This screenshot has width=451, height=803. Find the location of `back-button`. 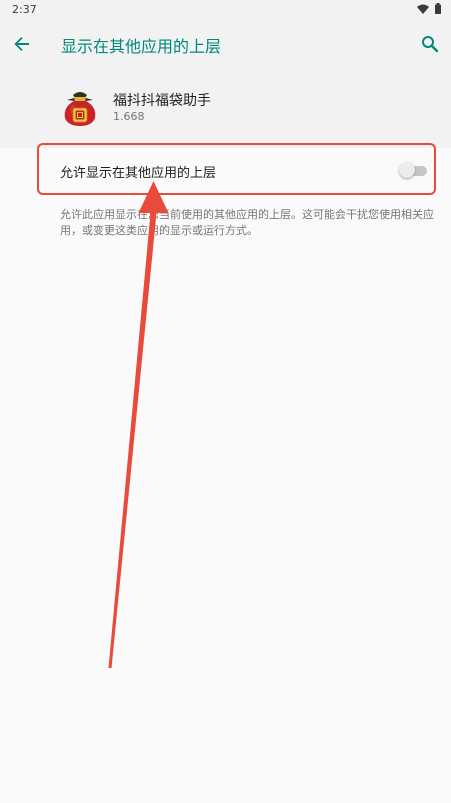

back-button is located at coordinates (22, 44).